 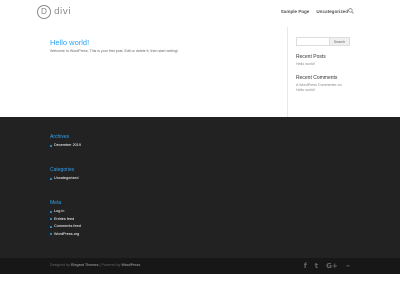 I want to click on categories-widget: Categories Uncategorized, so click(x=64, y=175).